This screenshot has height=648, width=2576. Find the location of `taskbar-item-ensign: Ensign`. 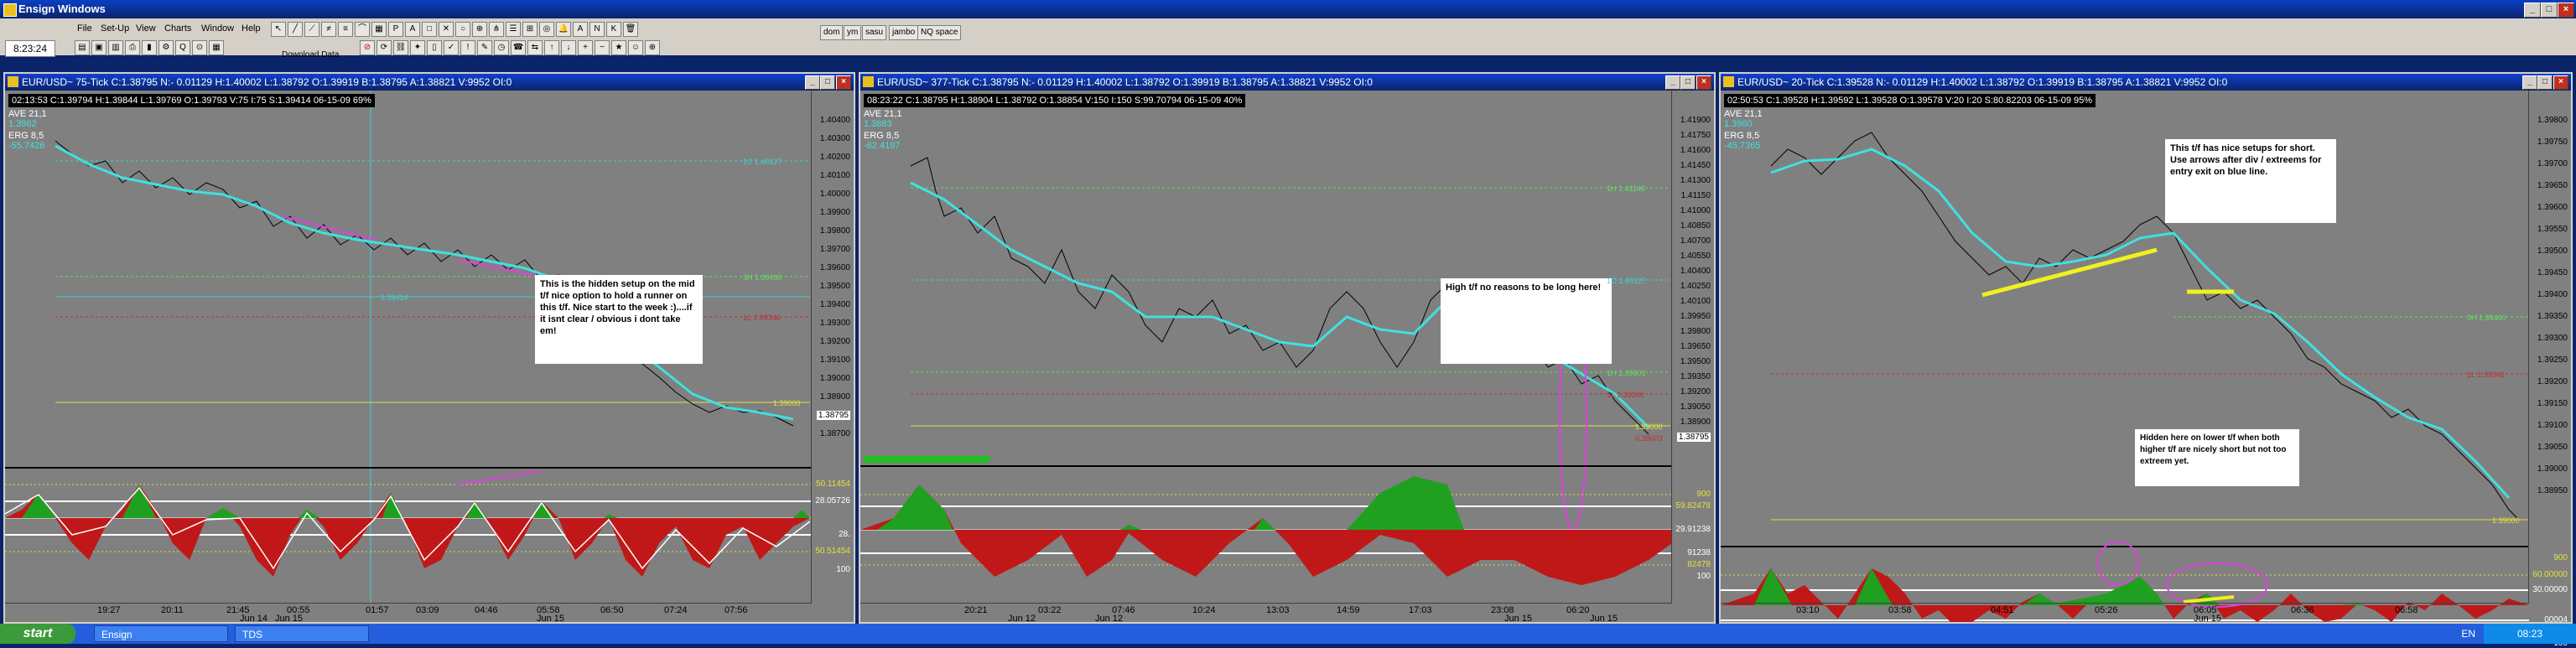

taskbar-item-ensign: Ensign is located at coordinates (161, 633).